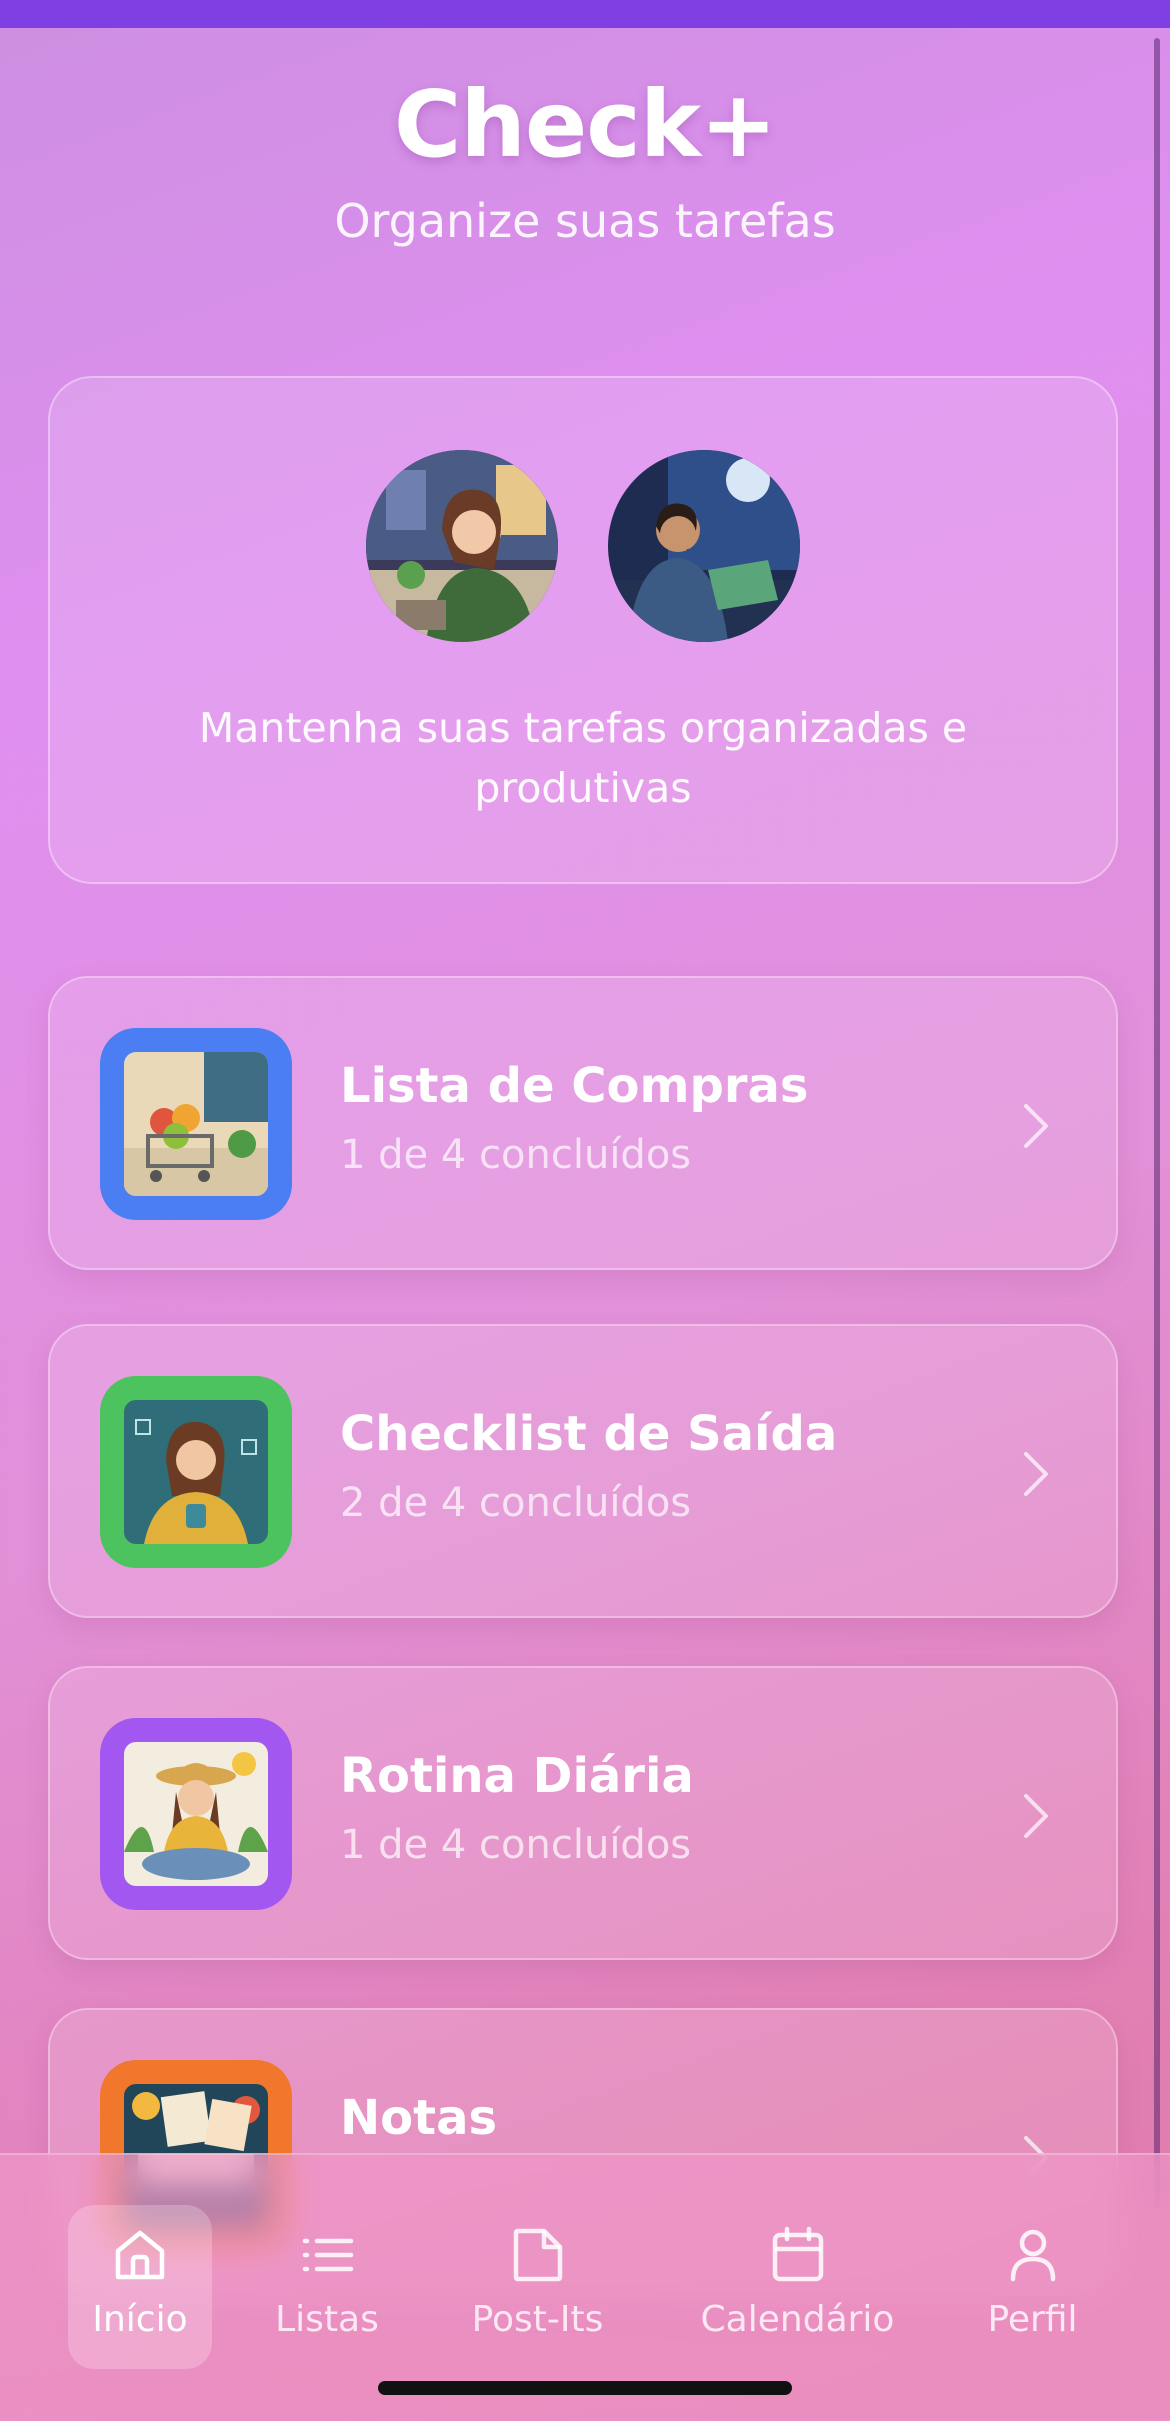 This screenshot has height=2421, width=1170. I want to click on status-bar, so click(585, 14).